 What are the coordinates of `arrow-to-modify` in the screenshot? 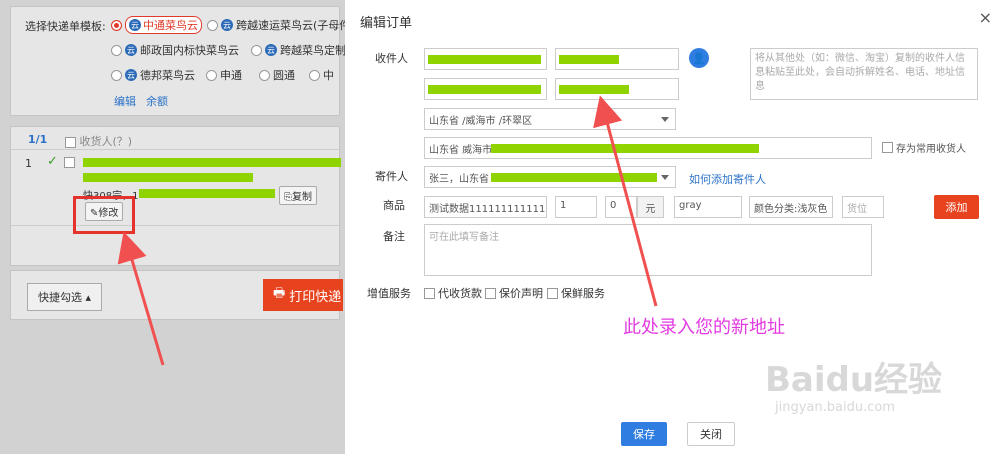 It's located at (141, 298).